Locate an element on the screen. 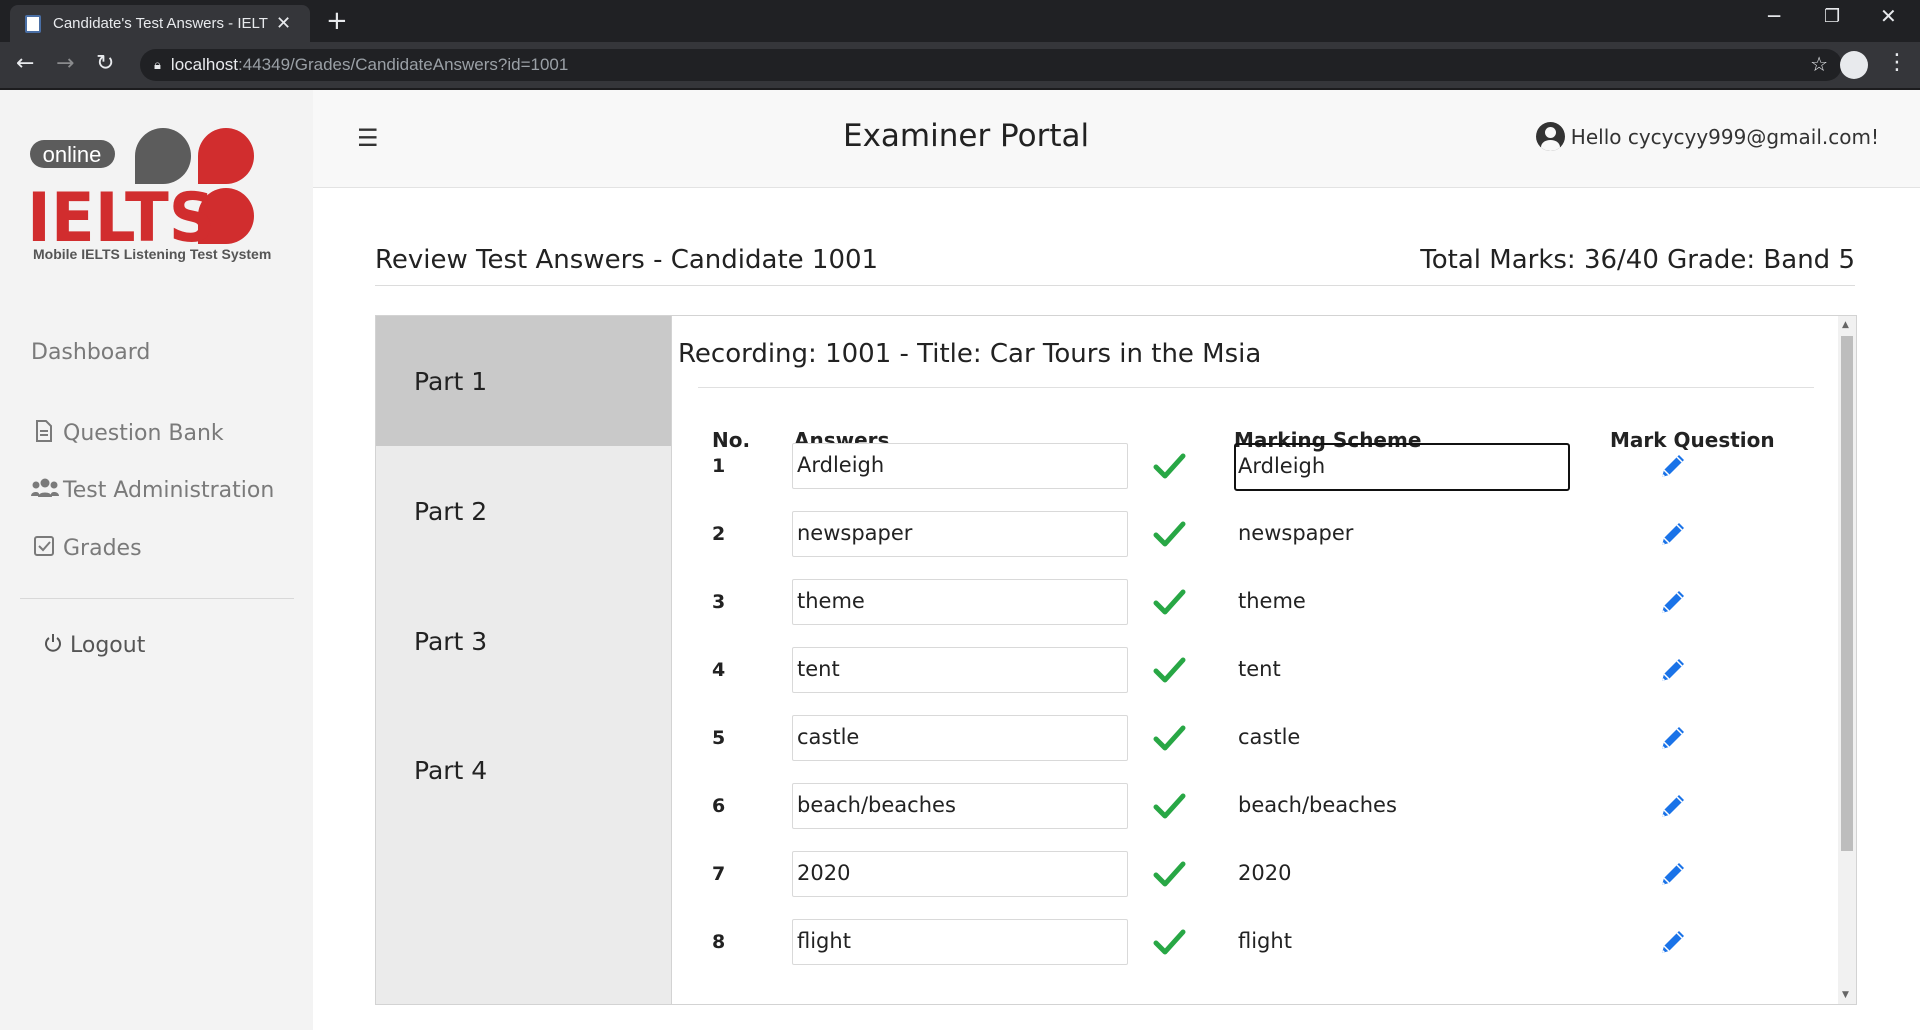 This screenshot has height=1030, width=1920. divider is located at coordinates (1256, 387).